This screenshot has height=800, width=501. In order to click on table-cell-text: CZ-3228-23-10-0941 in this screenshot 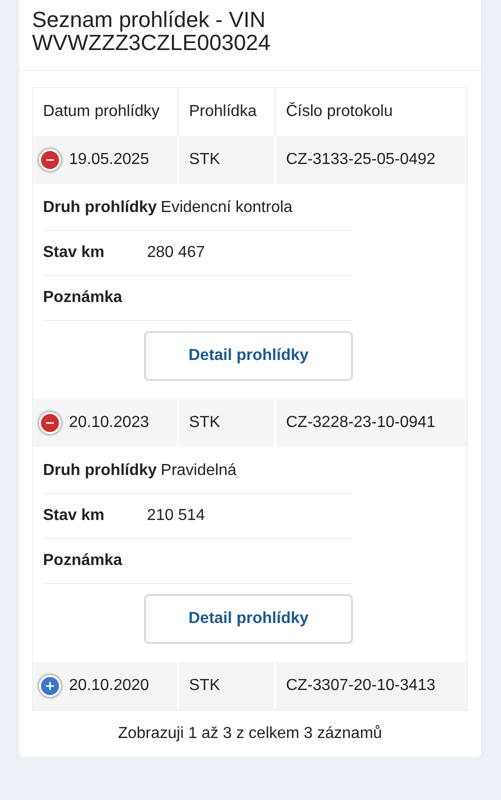, I will do `click(361, 423)`.